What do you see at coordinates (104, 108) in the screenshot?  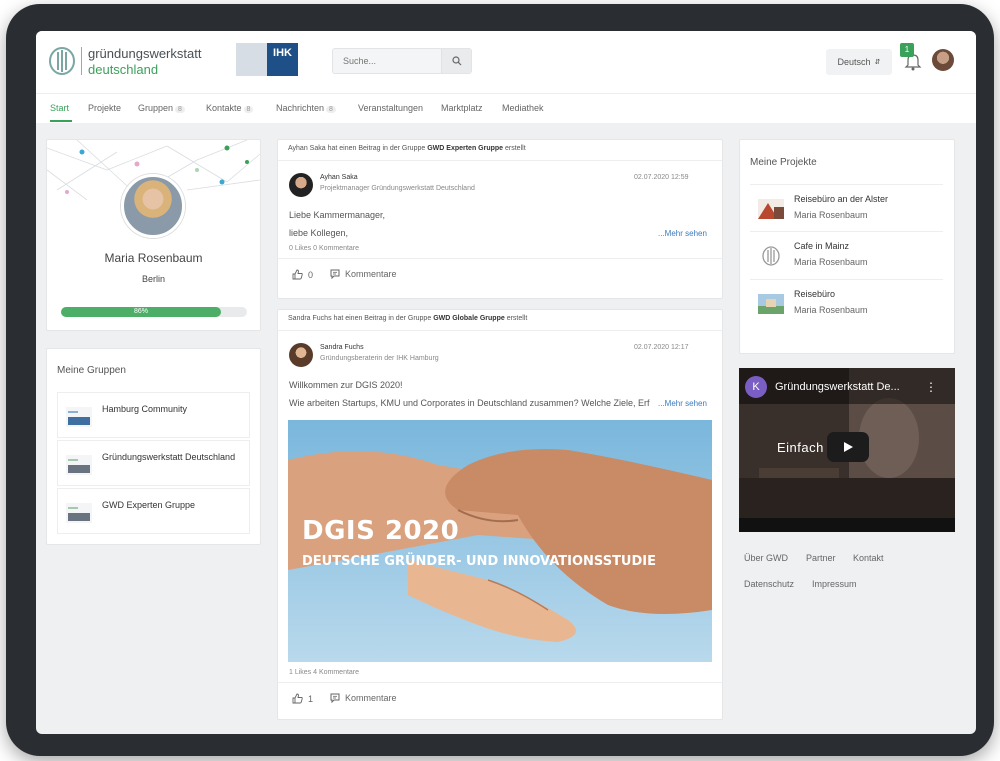 I see `nav-projekte: Projekte` at bounding box center [104, 108].